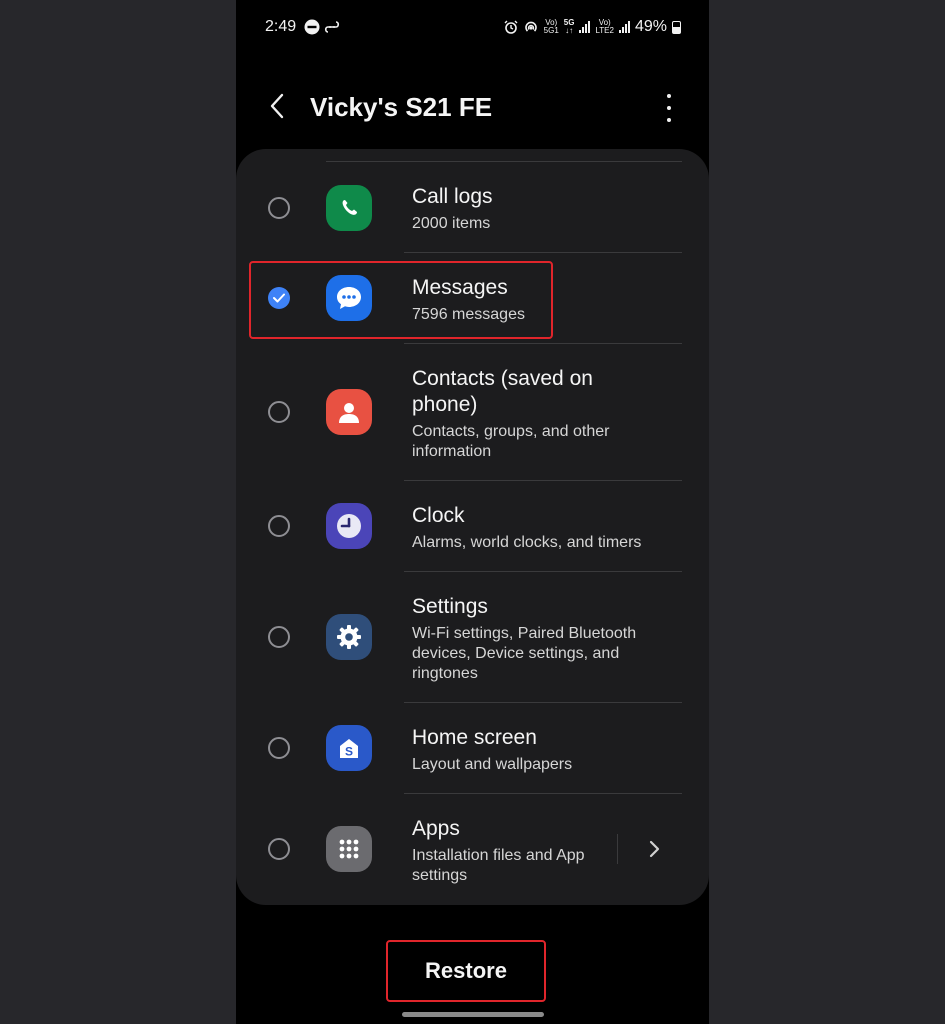 The width and height of the screenshot is (945, 1024). What do you see at coordinates (349, 849) in the screenshot?
I see `apps-grid-icon` at bounding box center [349, 849].